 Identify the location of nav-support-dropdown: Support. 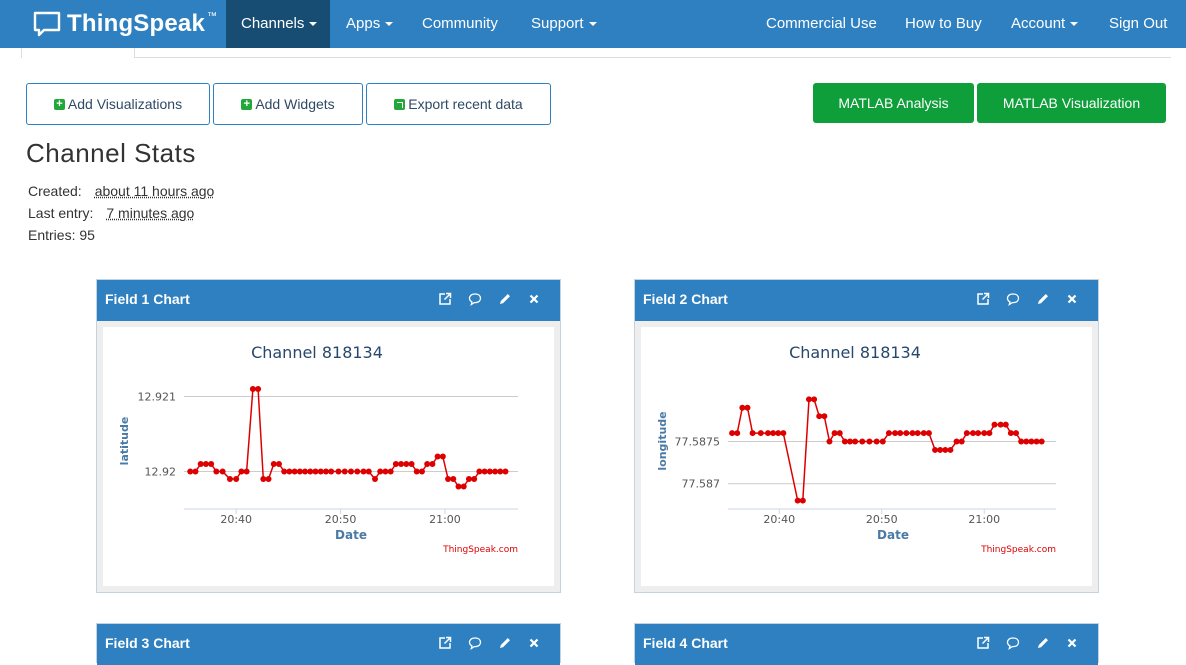
(564, 24).